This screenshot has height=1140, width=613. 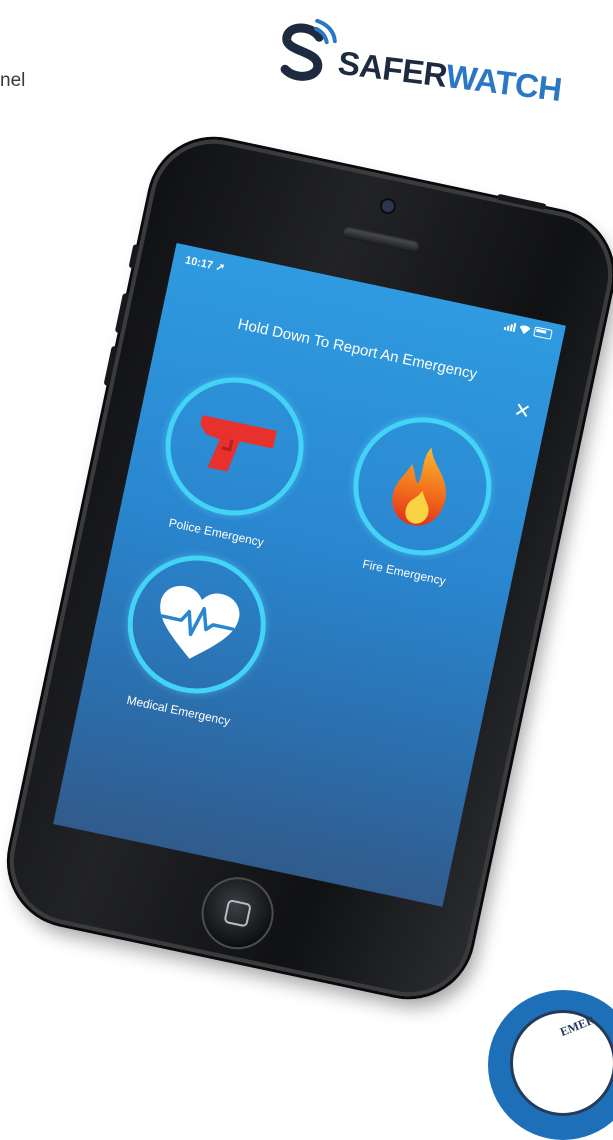 I want to click on wifi-icon, so click(x=525, y=329).